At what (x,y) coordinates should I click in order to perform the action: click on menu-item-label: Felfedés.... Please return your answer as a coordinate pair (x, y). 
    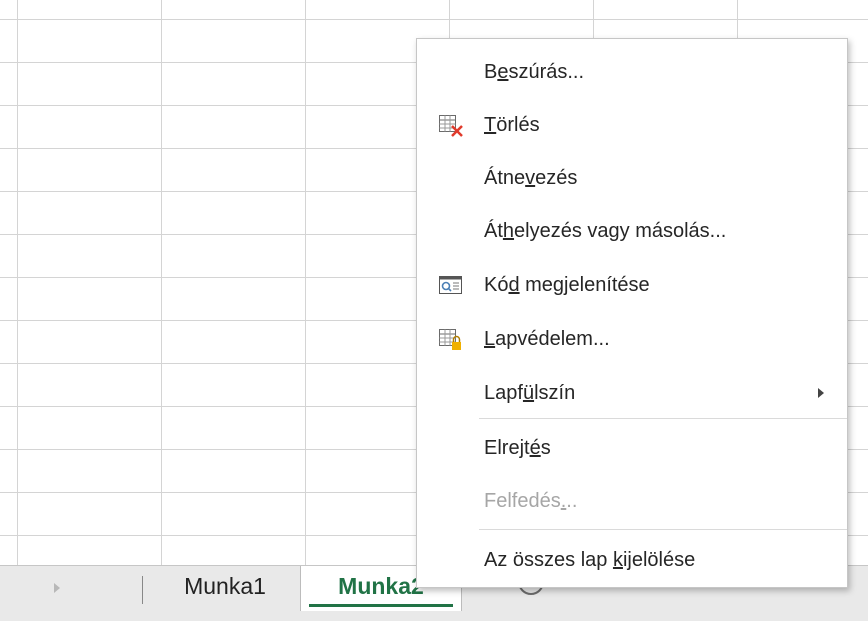
    Looking at the image, I should click on (531, 501).